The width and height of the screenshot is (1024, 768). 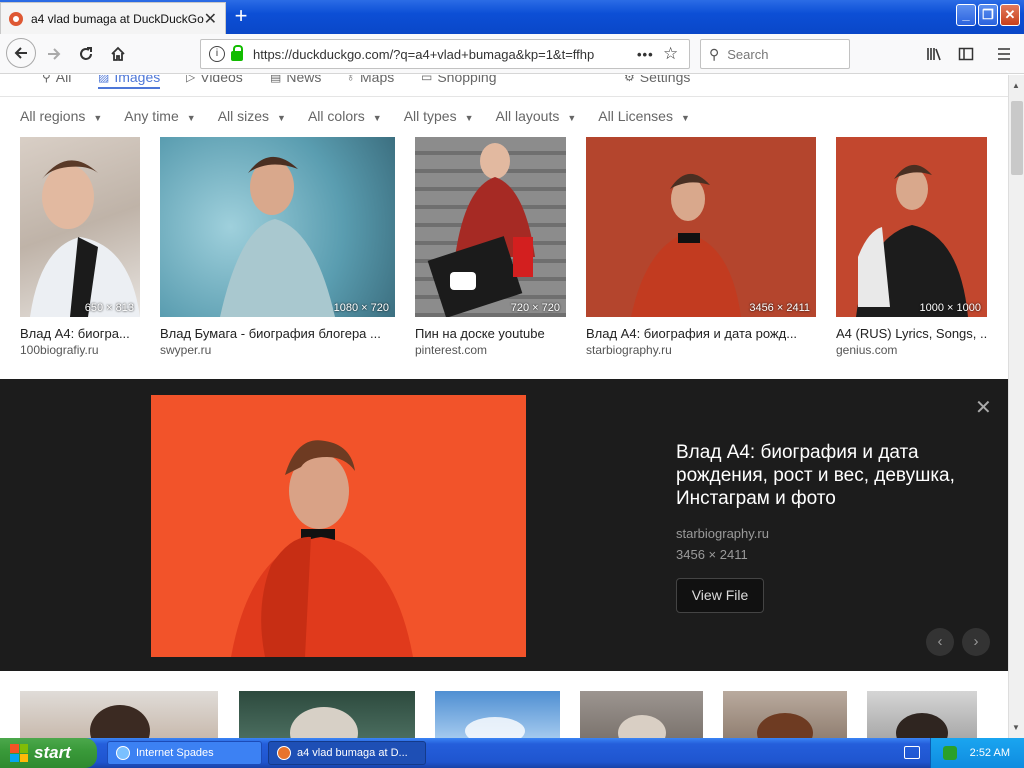 I want to click on vertical-scrollbar: ▲ ▼, so click(x=1016, y=406).